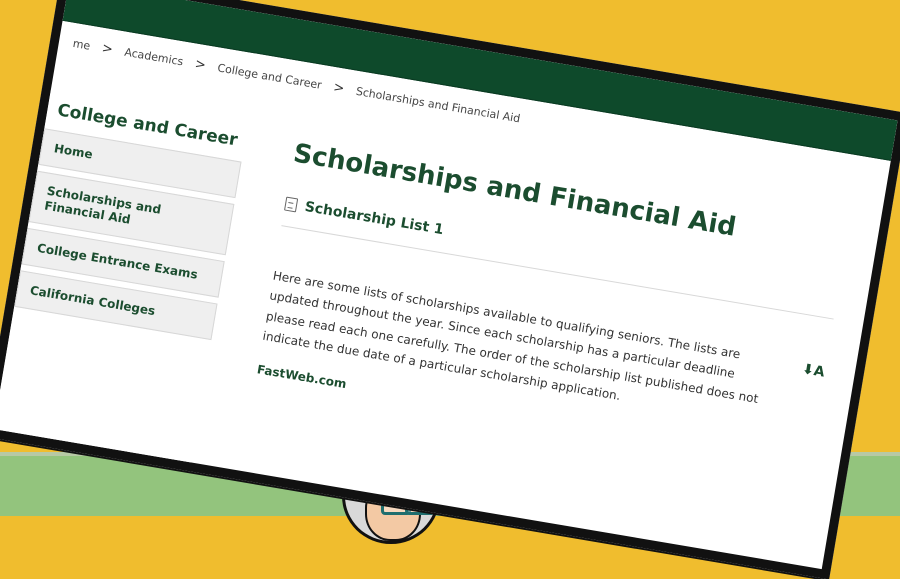 The height and width of the screenshot is (579, 900). What do you see at coordinates (374, 218) in the screenshot?
I see `scholarship-list-label: Scholarship List 1` at bounding box center [374, 218].